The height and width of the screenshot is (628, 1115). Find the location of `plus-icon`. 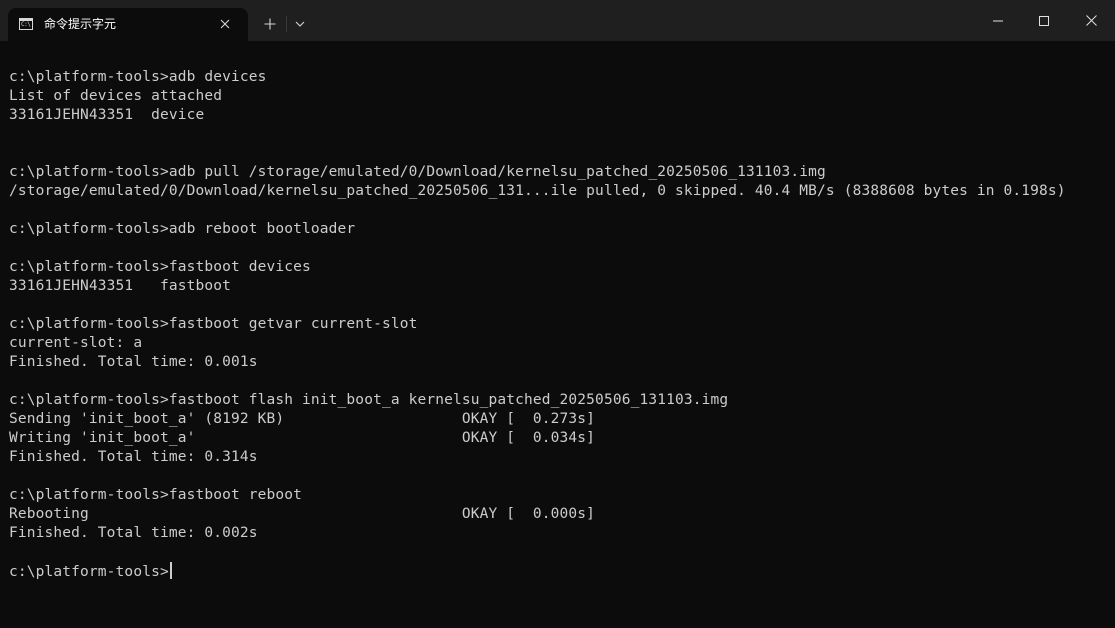

plus-icon is located at coordinates (270, 24).